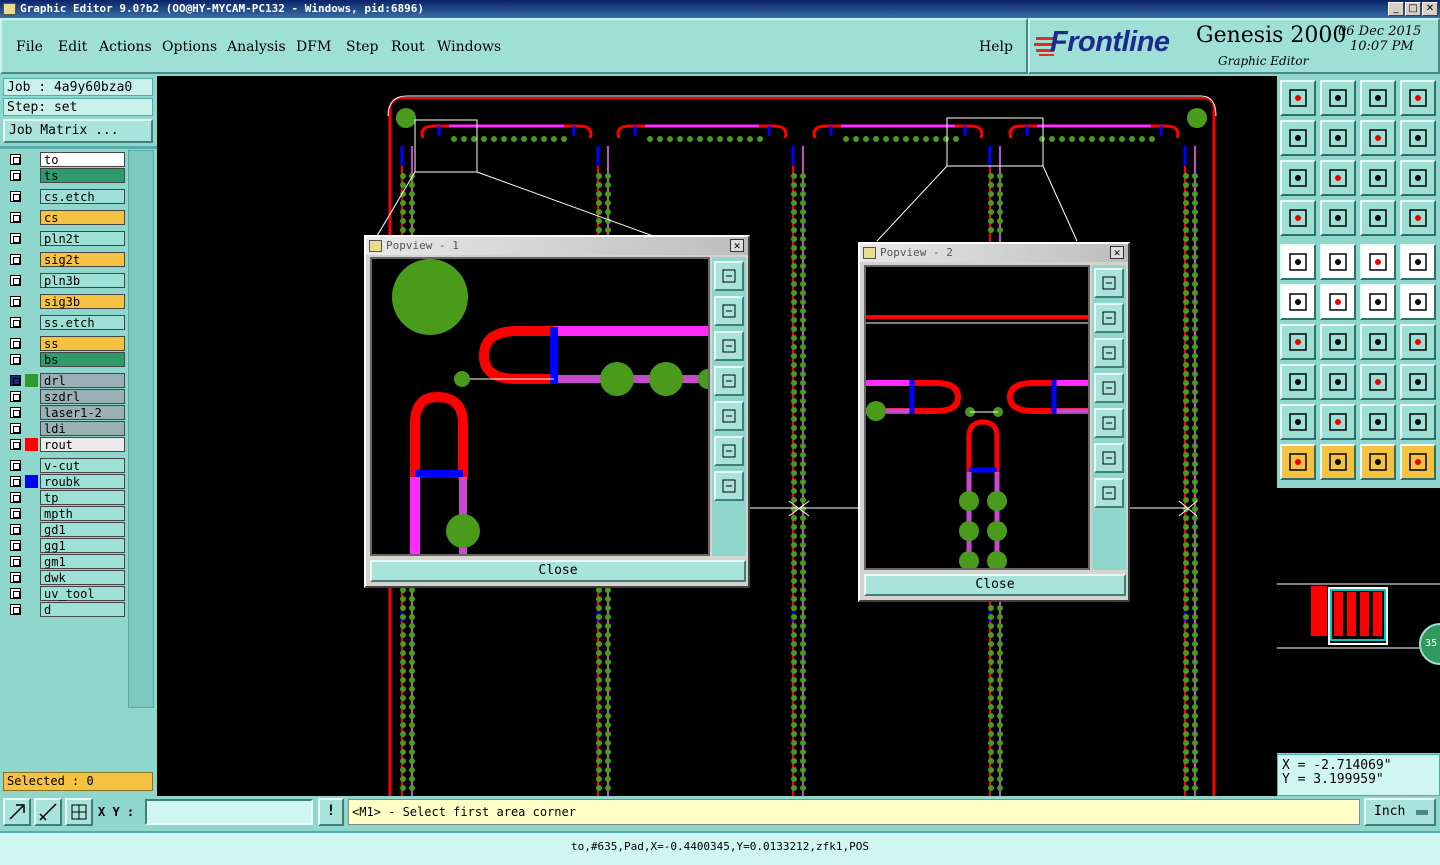  What do you see at coordinates (1298, 218) in the screenshot?
I see `tools-icon` at bounding box center [1298, 218].